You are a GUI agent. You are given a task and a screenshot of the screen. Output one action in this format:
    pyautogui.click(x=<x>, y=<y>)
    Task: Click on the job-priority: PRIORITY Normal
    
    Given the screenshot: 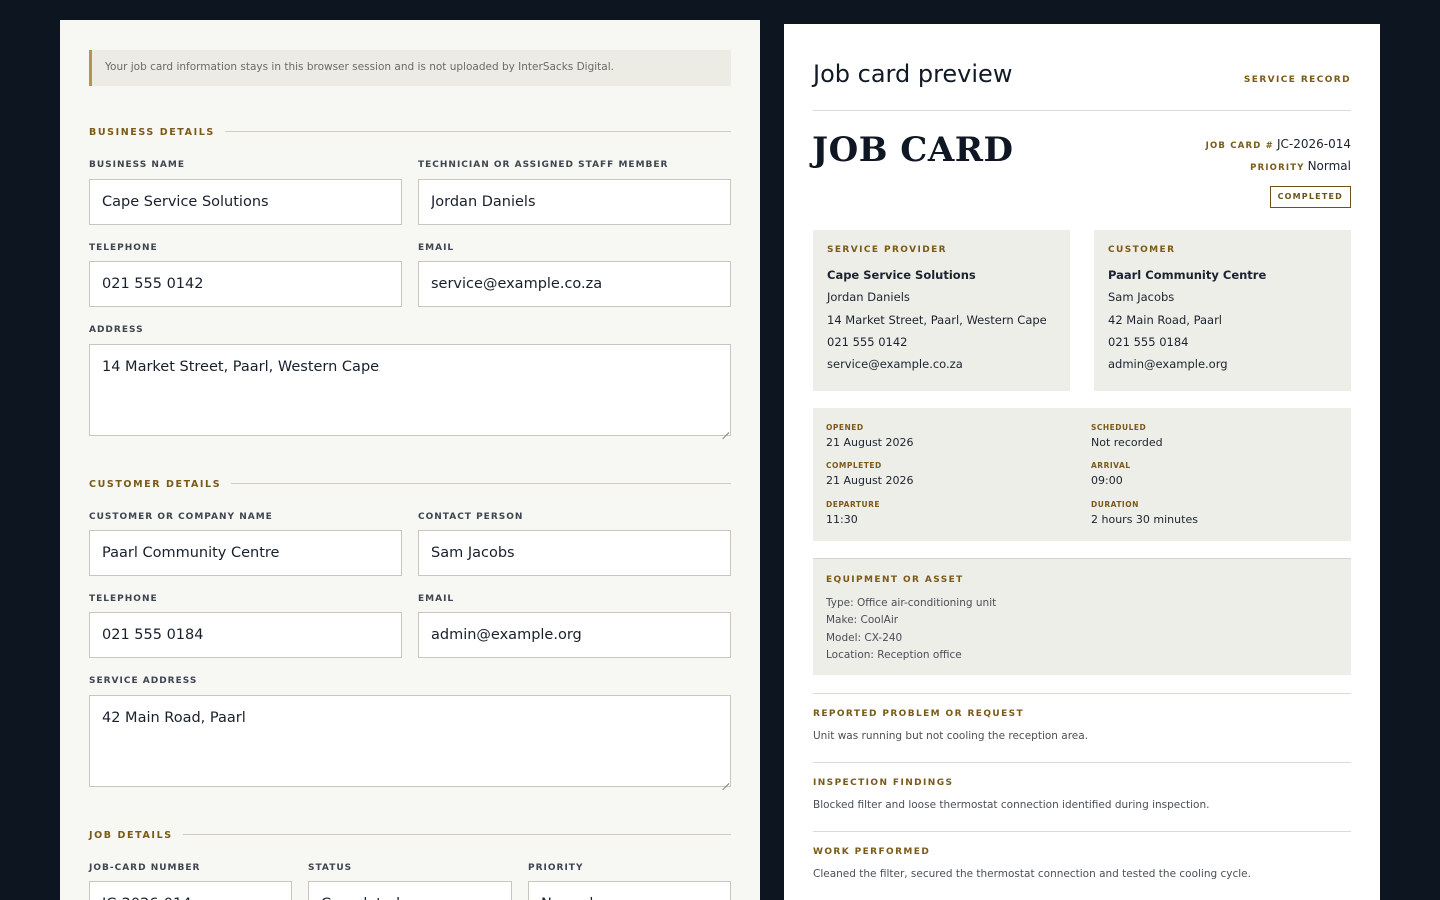 What is the action you would take?
    pyautogui.click(x=1300, y=166)
    